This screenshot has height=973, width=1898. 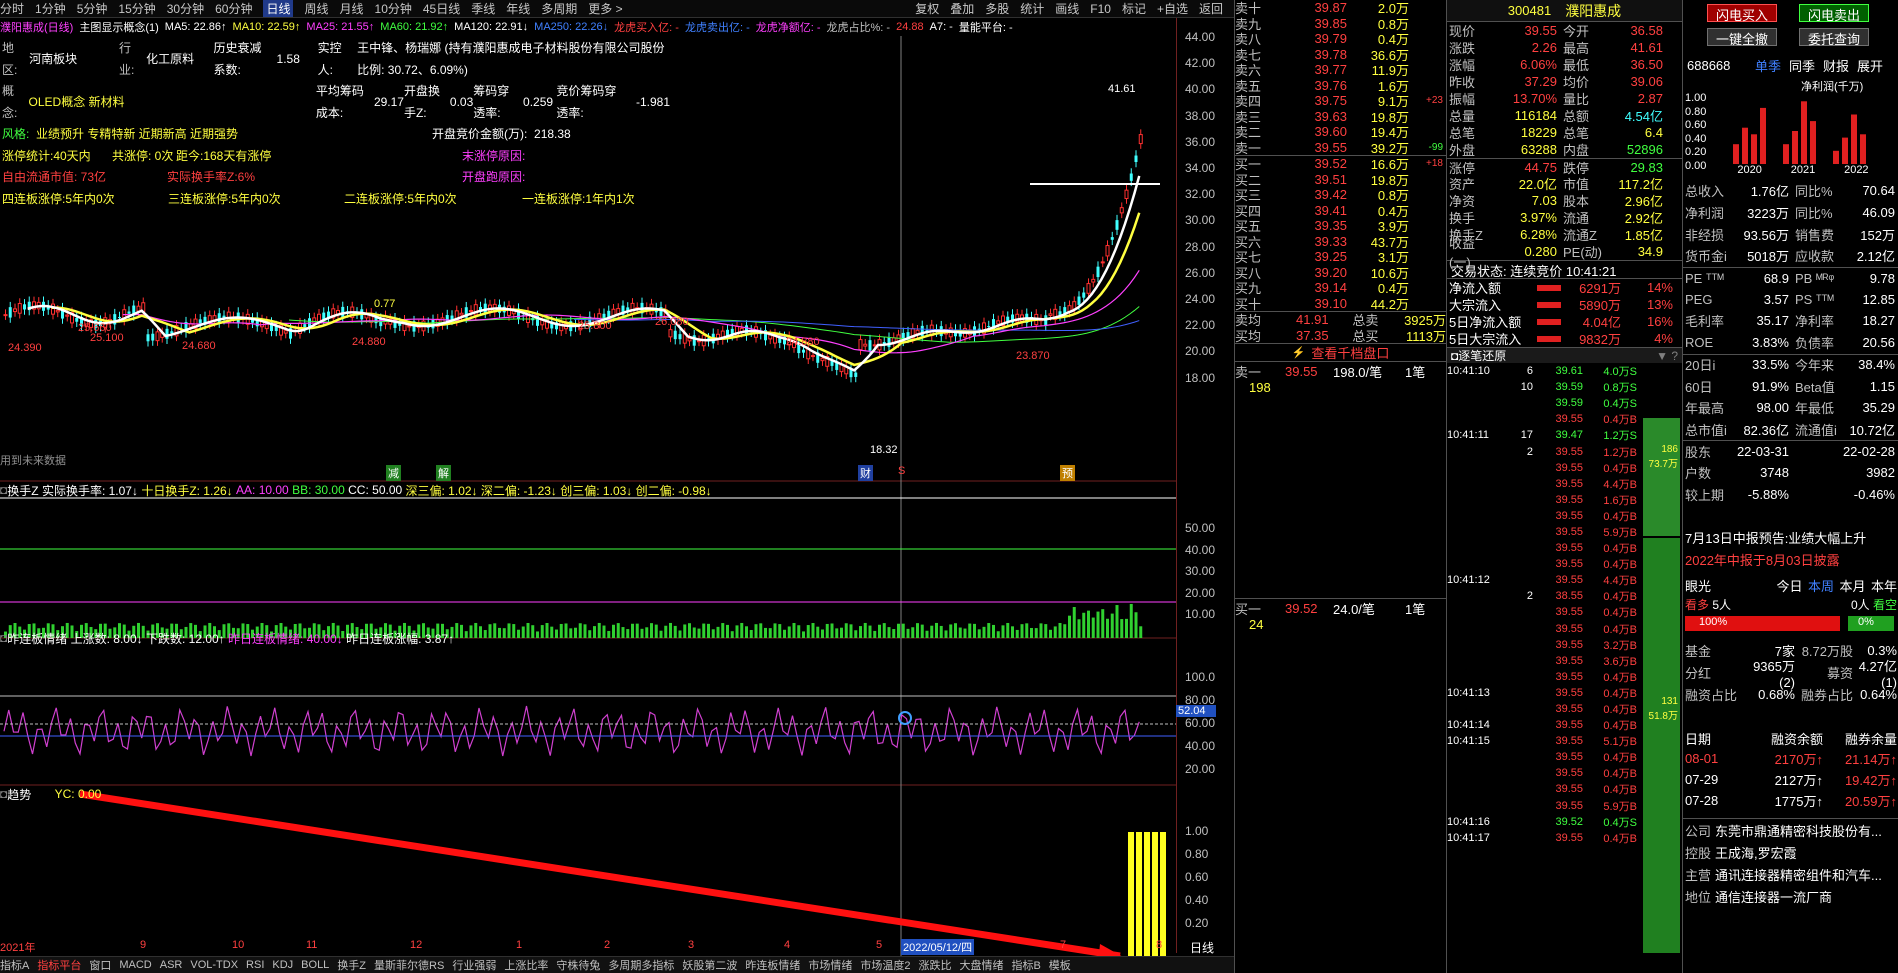 I want to click on fund-row: 分红 9365万(2) 募资 4.27亿(1), so click(x=1790, y=674).